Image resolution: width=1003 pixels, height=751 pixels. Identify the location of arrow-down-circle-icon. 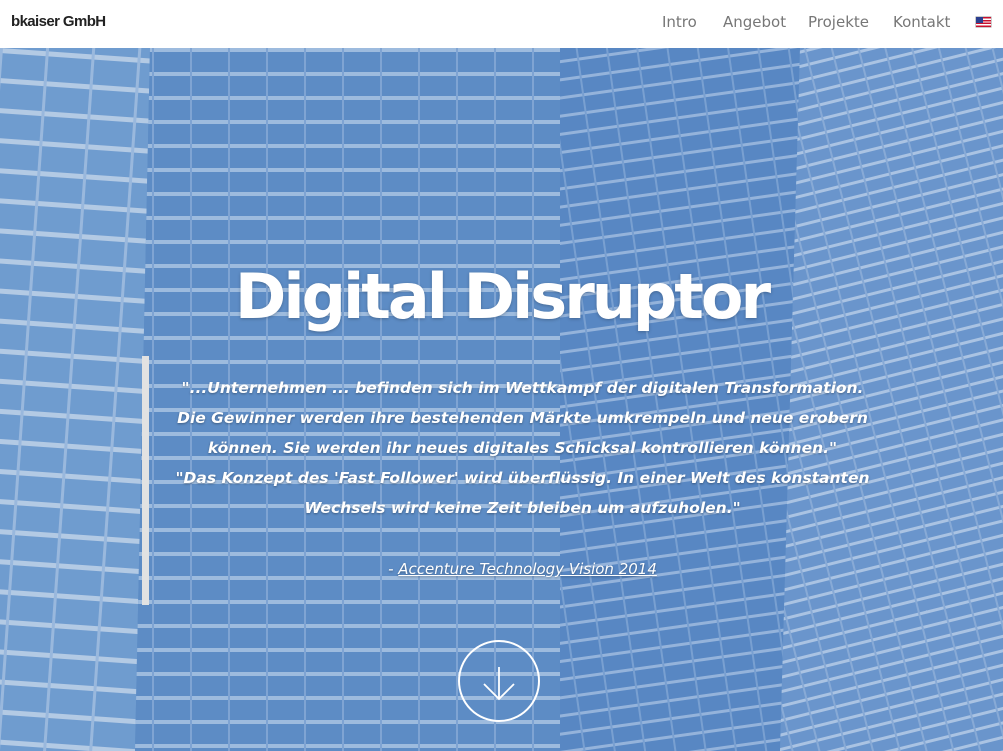
(499, 684).